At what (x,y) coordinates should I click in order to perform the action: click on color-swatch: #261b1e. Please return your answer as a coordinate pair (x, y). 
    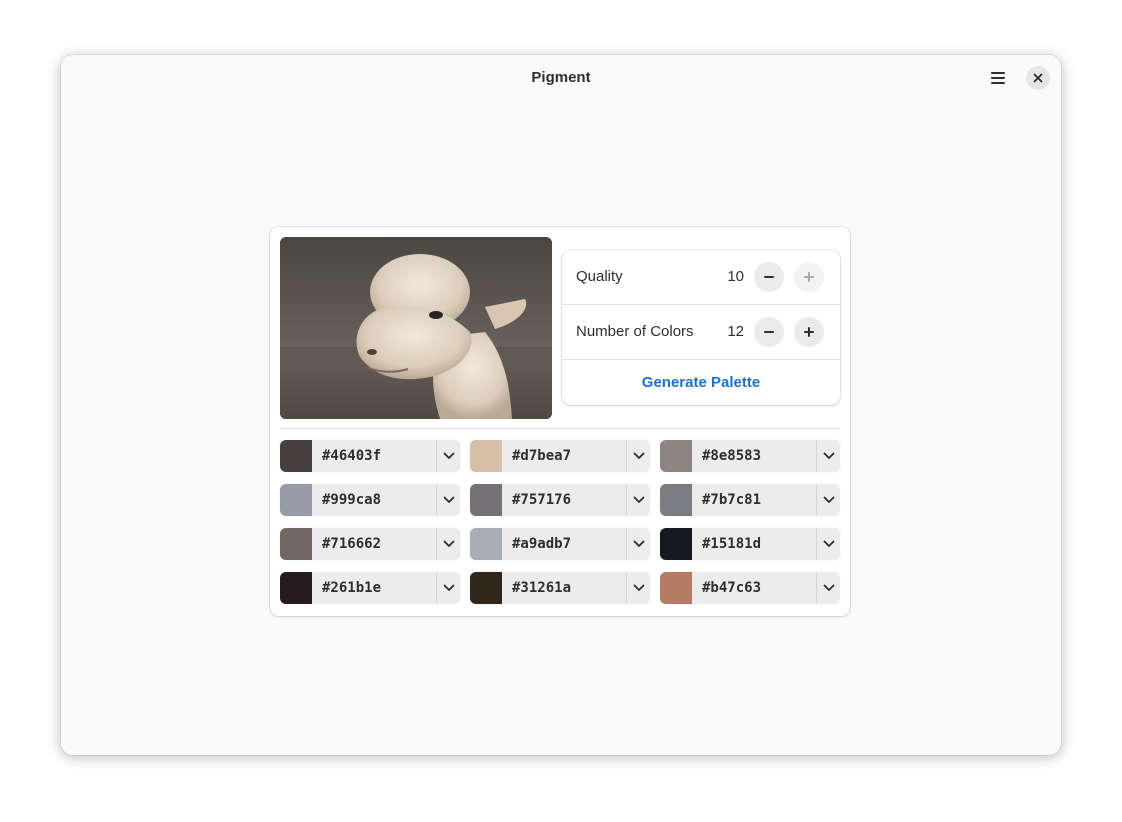
    Looking at the image, I should click on (370, 588).